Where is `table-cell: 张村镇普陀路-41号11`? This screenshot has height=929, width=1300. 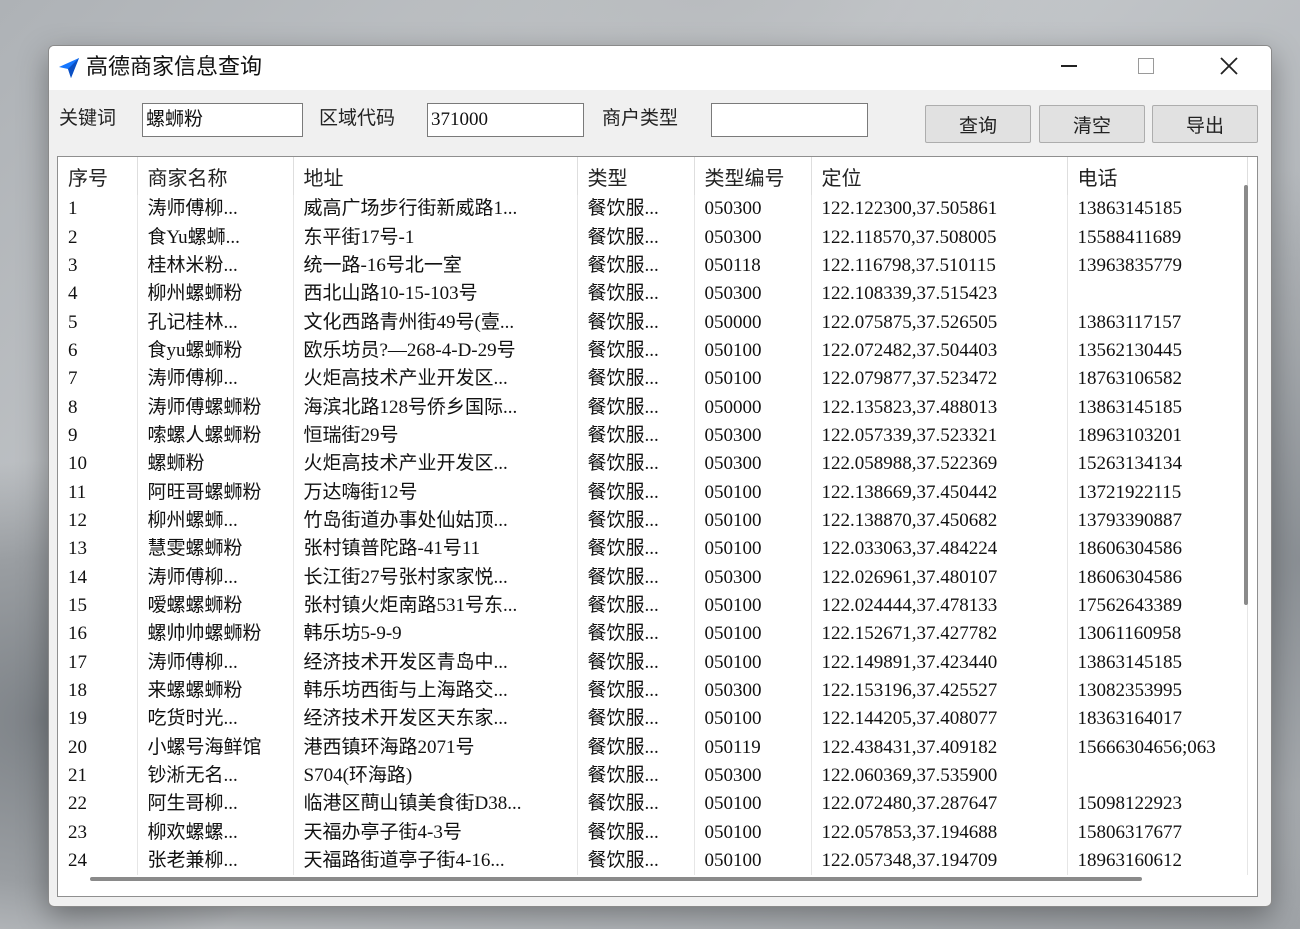 table-cell: 张村镇普陀路-41号11 is located at coordinates (435, 549).